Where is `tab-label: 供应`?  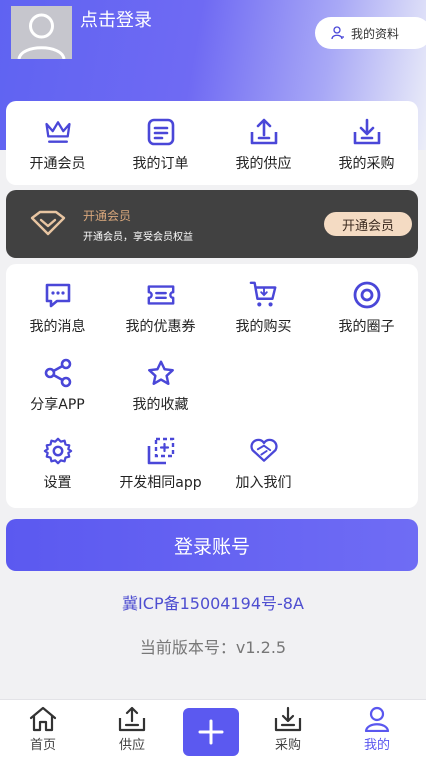 tab-label: 供应 is located at coordinates (131, 745).